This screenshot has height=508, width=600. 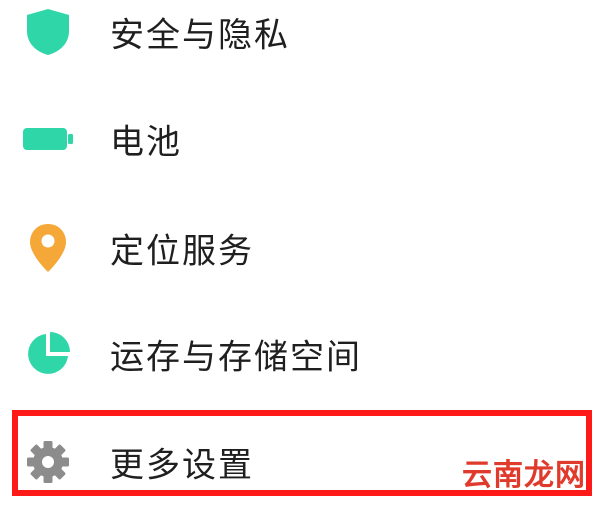 What do you see at coordinates (200, 35) in the screenshot?
I see `settings-item-label: 安全与隐私` at bounding box center [200, 35].